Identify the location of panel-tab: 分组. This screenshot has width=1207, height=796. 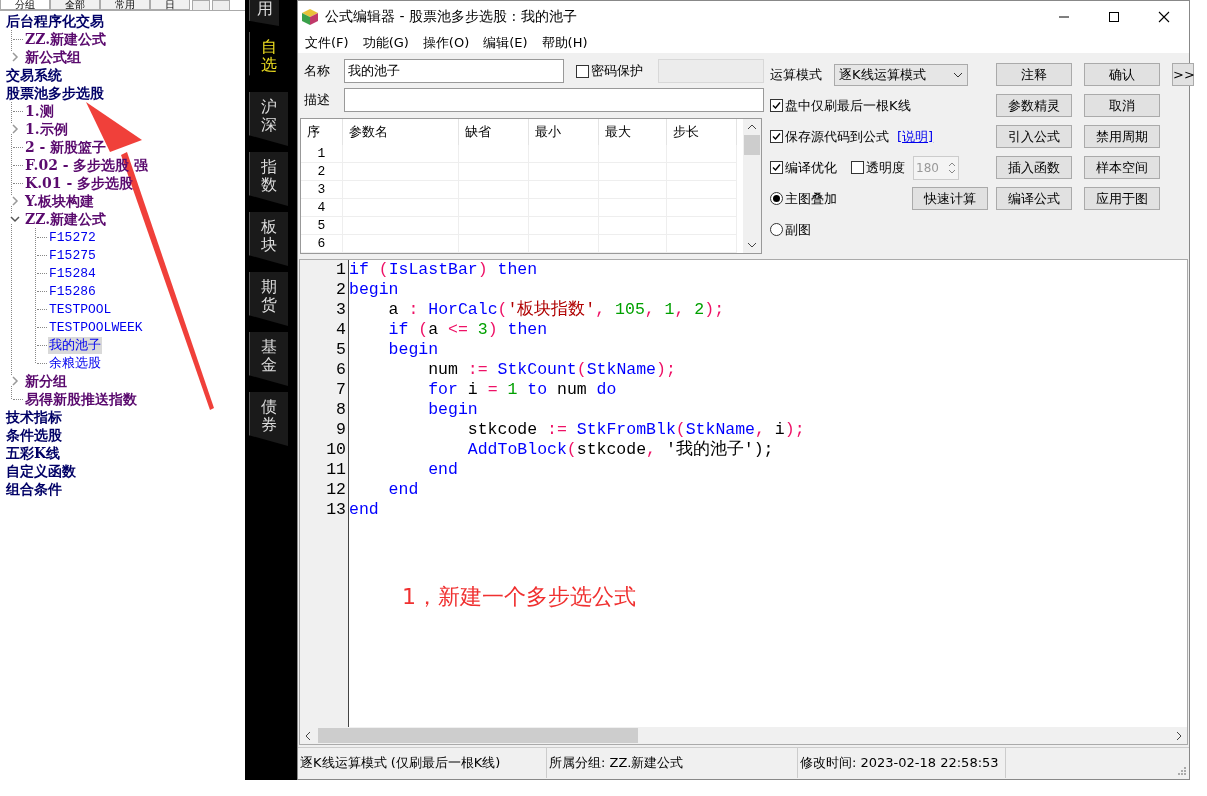
(25, 5).